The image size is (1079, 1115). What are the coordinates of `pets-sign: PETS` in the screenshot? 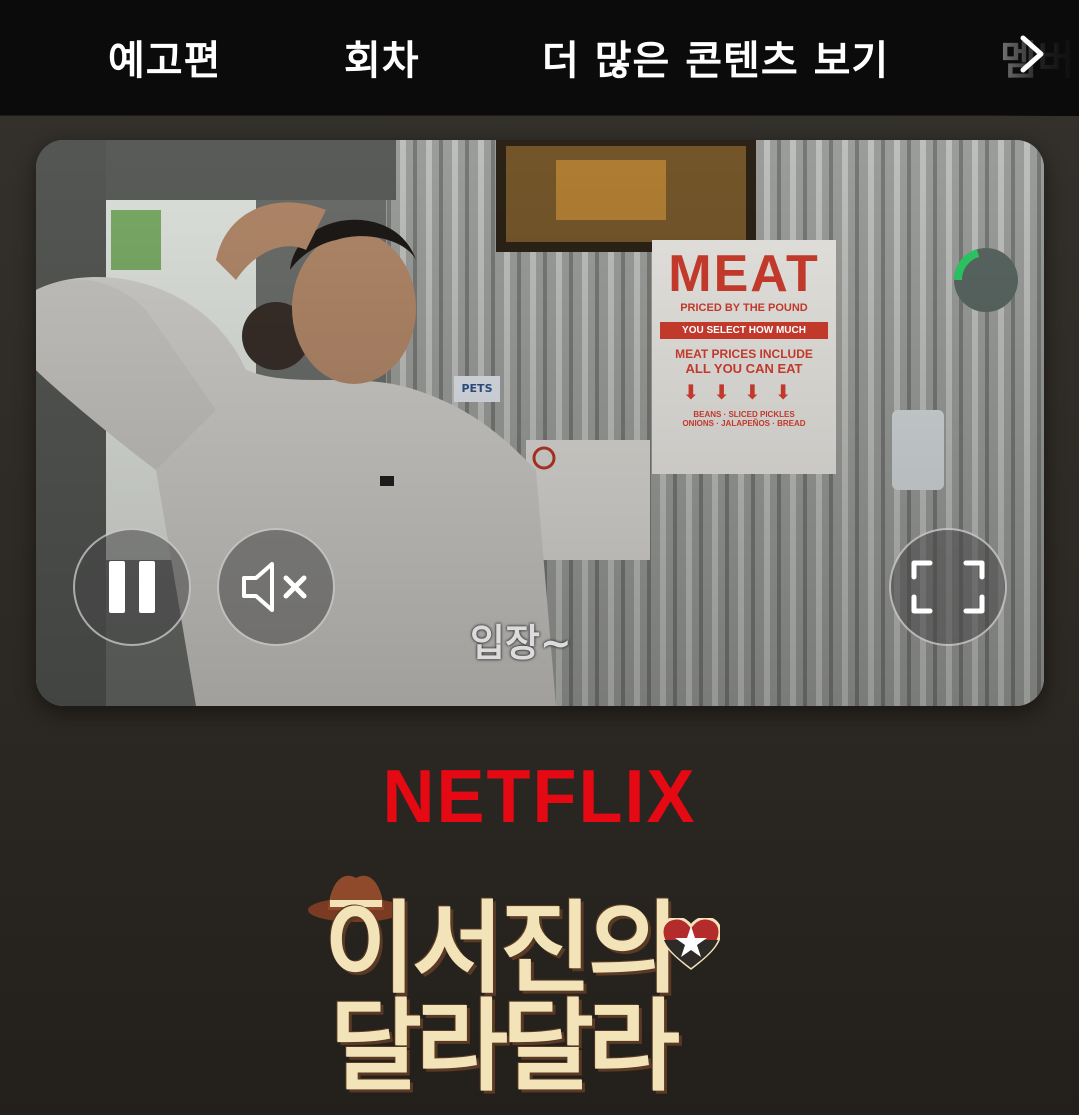 It's located at (477, 388).